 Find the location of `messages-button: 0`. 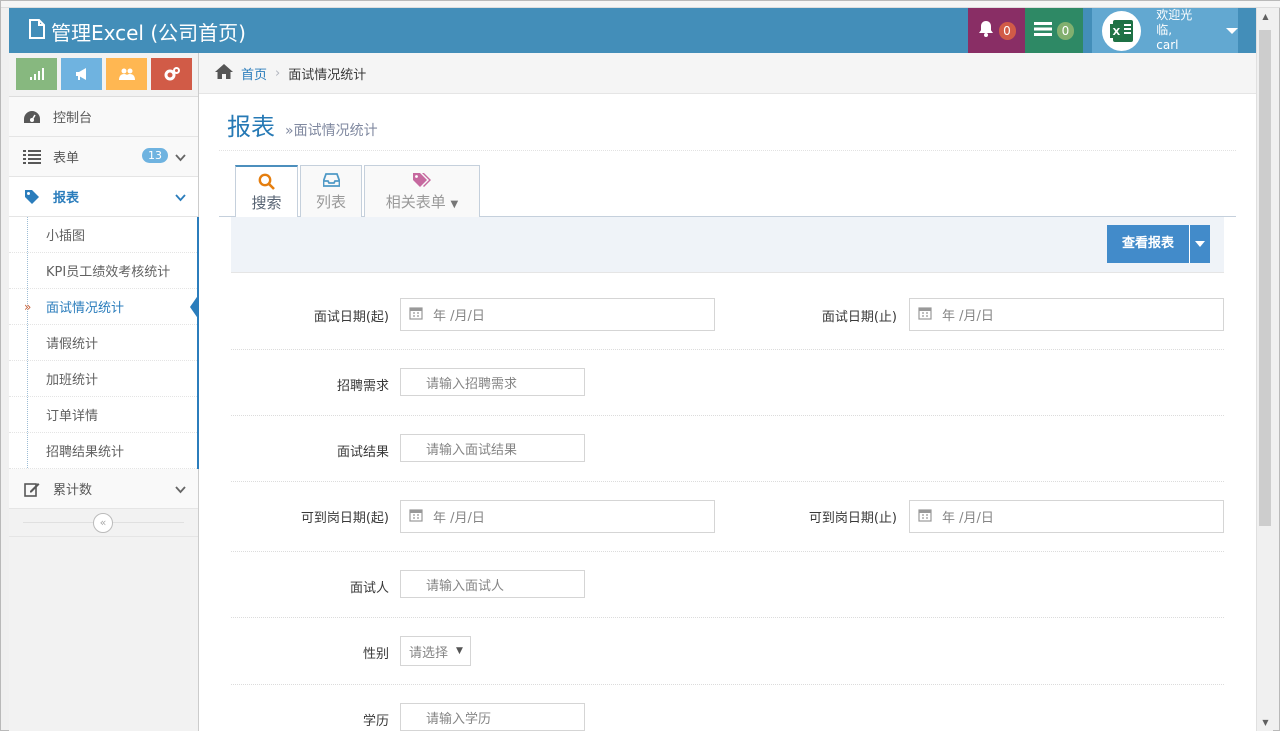

messages-button: 0 is located at coordinates (1054, 30).